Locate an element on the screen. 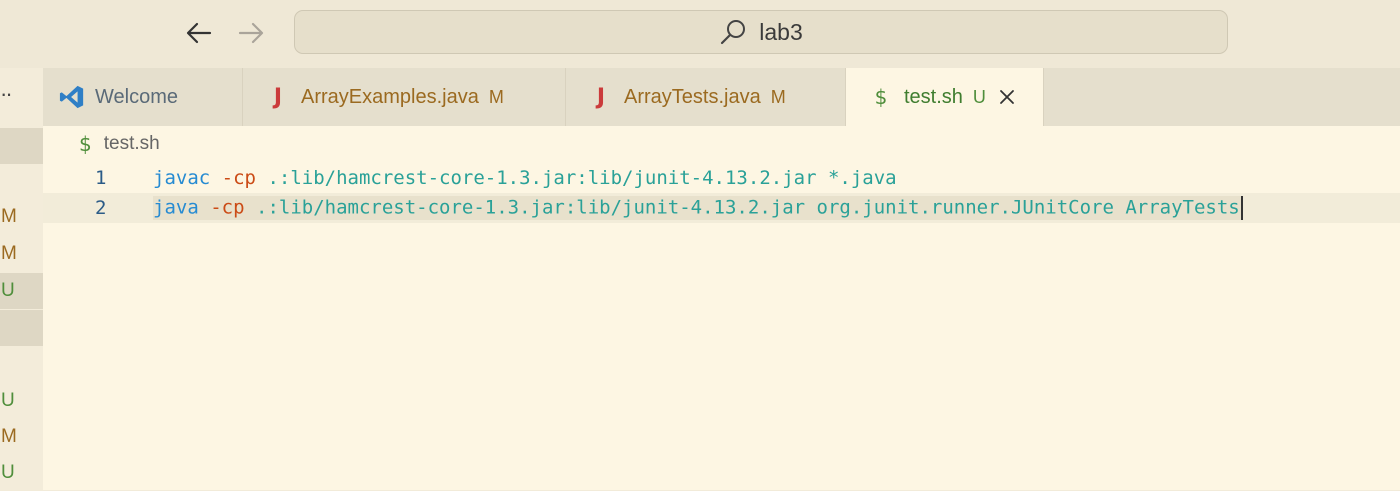 The width and height of the screenshot is (1400, 491). search-text: lab3 is located at coordinates (781, 31).